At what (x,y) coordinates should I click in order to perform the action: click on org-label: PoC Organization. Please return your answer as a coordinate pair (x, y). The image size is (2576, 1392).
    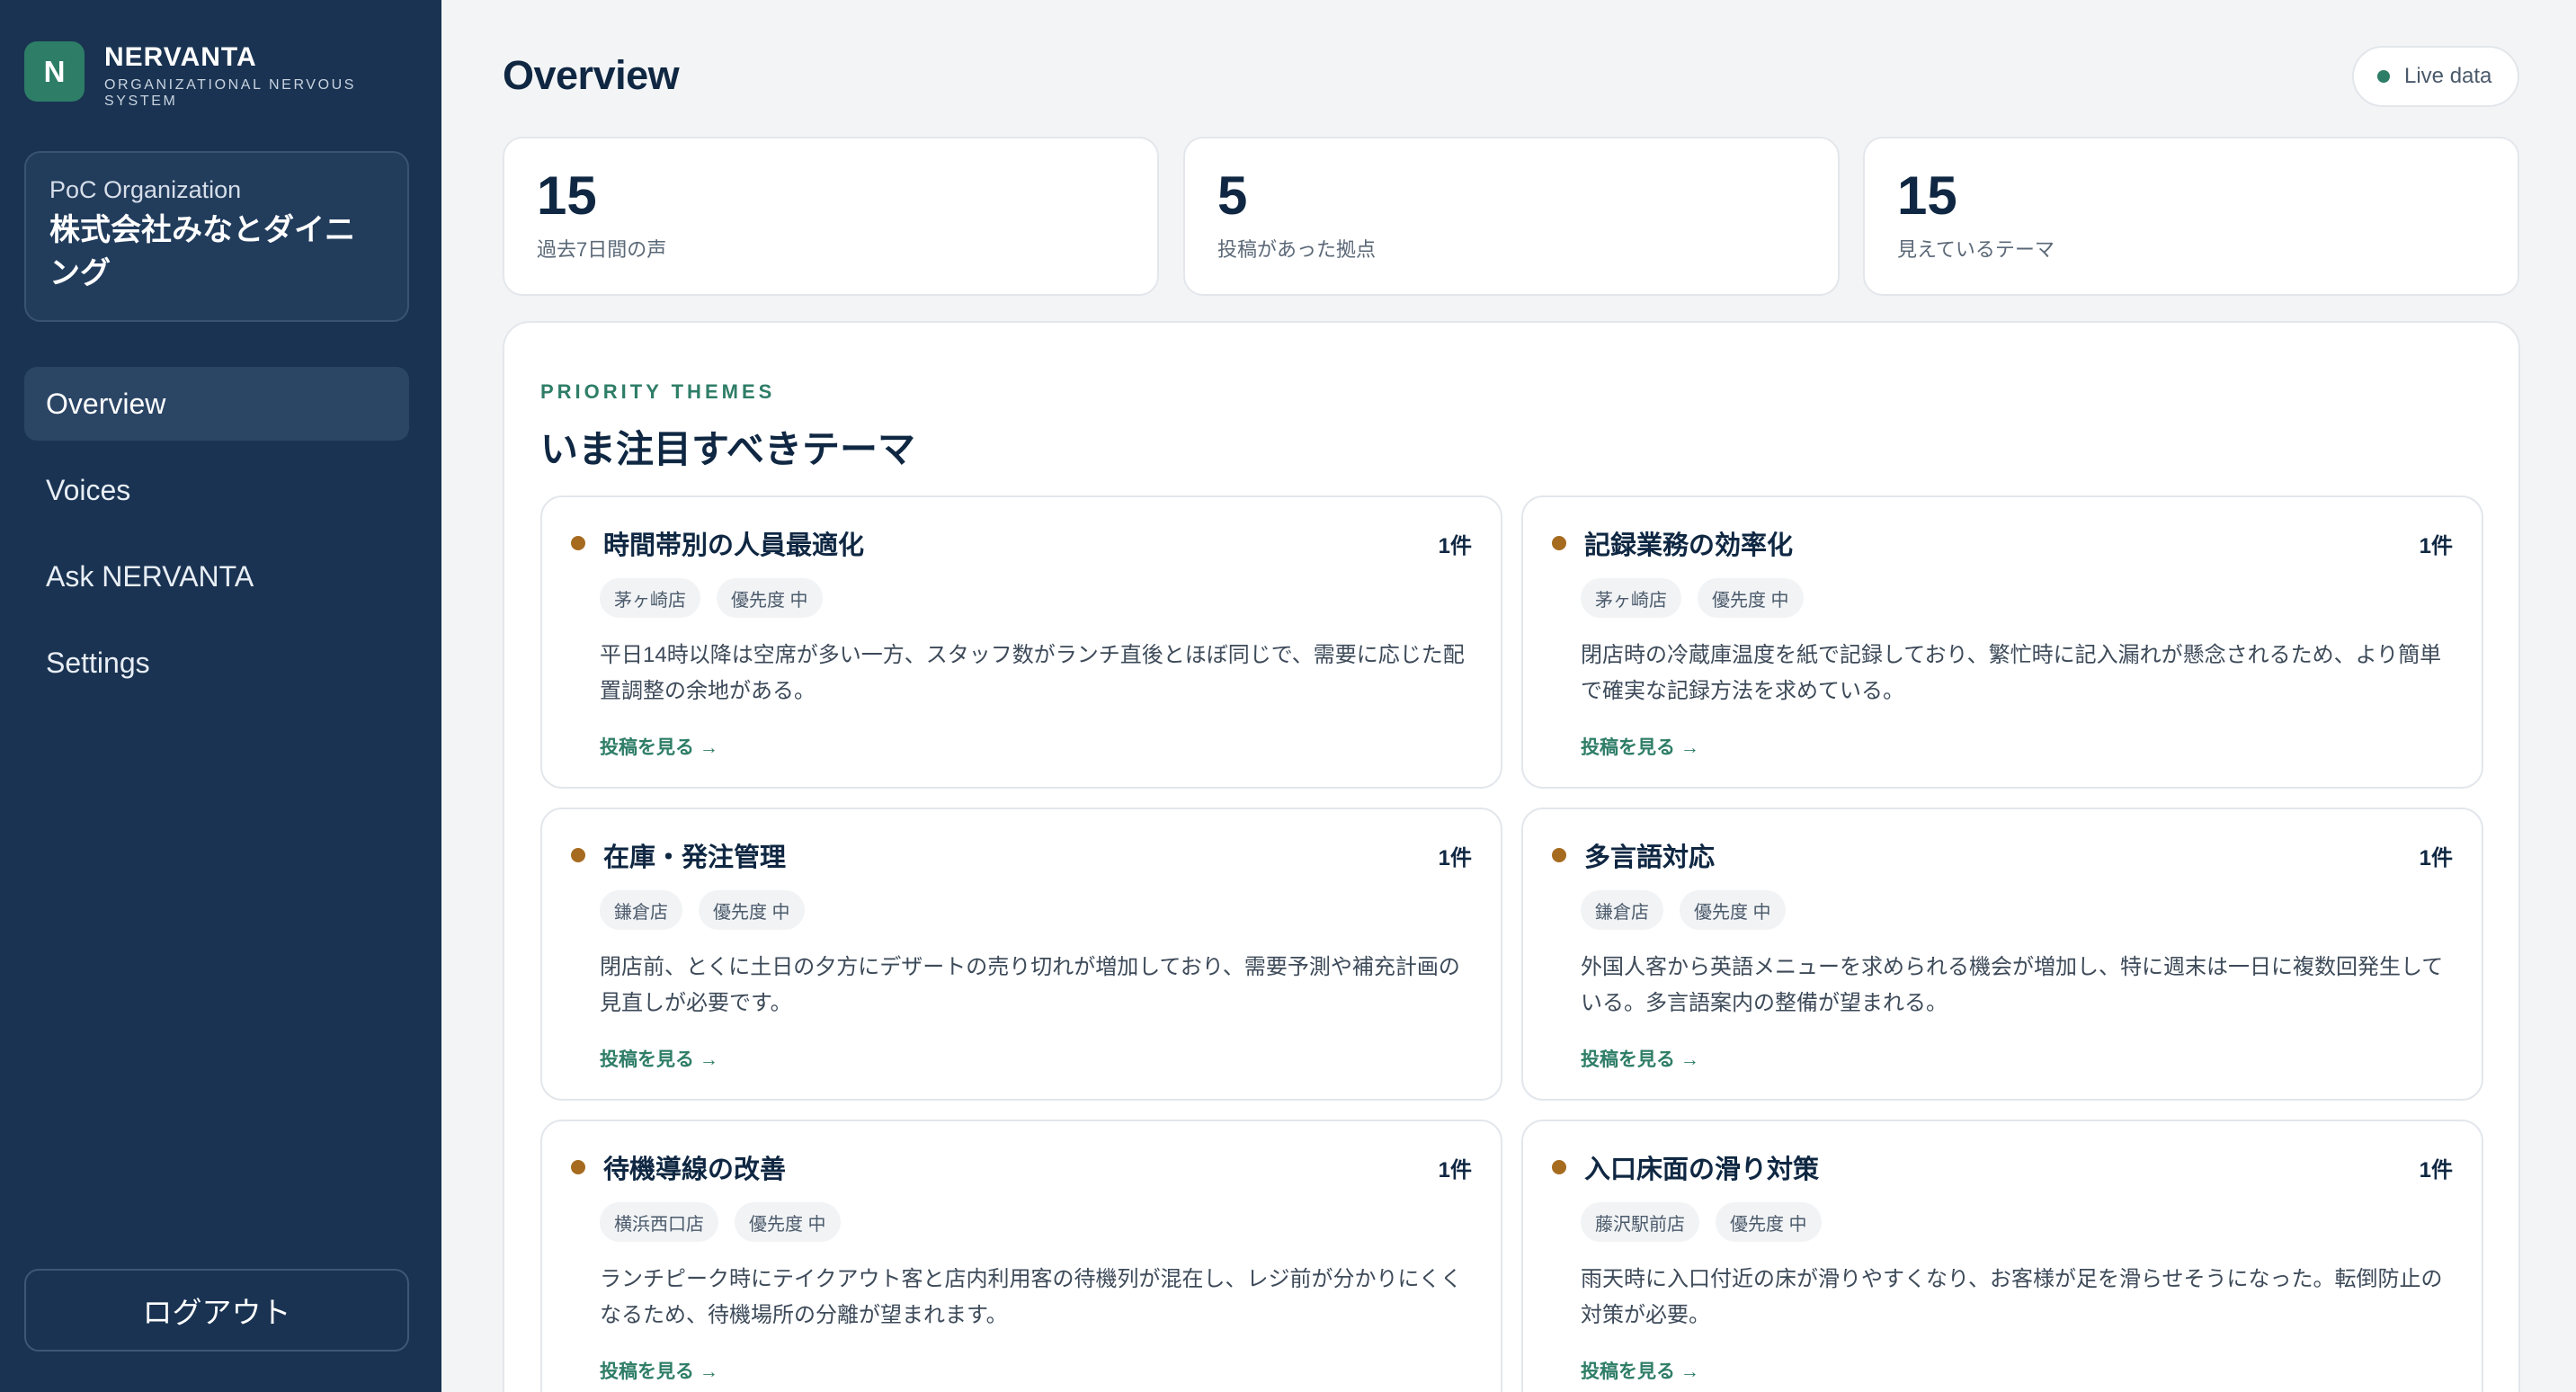
    Looking at the image, I should click on (146, 189).